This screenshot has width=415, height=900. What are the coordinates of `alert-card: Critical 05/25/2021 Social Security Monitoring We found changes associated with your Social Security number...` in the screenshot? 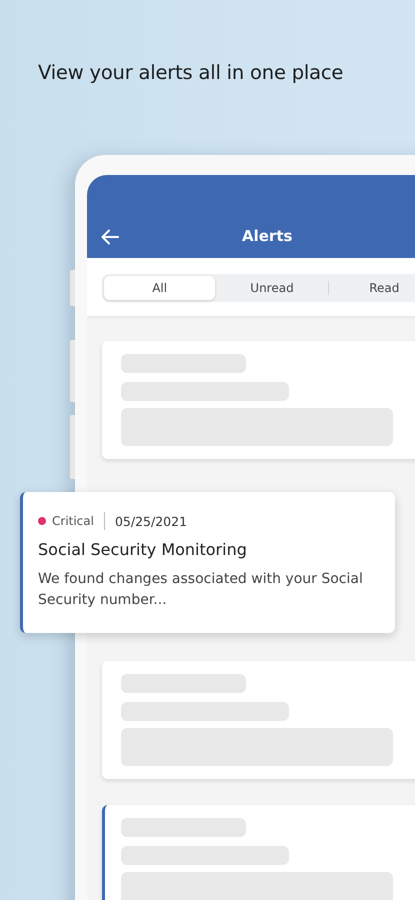 It's located at (207, 562).